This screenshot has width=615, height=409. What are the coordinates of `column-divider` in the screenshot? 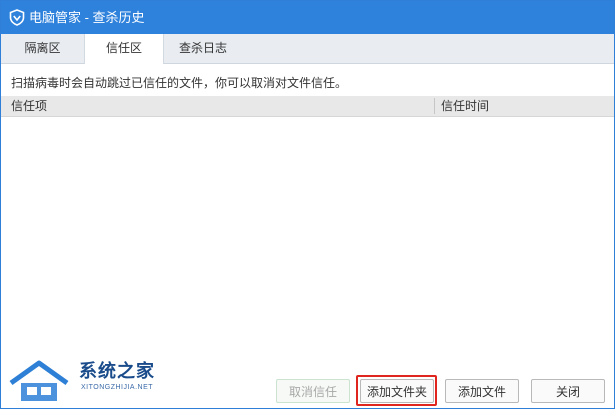 It's located at (434, 106).